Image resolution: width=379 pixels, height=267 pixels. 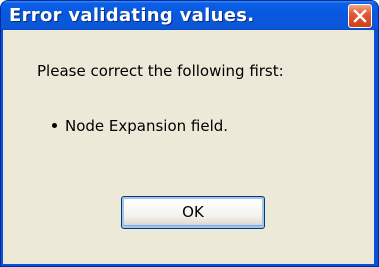 What do you see at coordinates (147, 126) in the screenshot?
I see `error-item-text: Node Expansion field.` at bounding box center [147, 126].